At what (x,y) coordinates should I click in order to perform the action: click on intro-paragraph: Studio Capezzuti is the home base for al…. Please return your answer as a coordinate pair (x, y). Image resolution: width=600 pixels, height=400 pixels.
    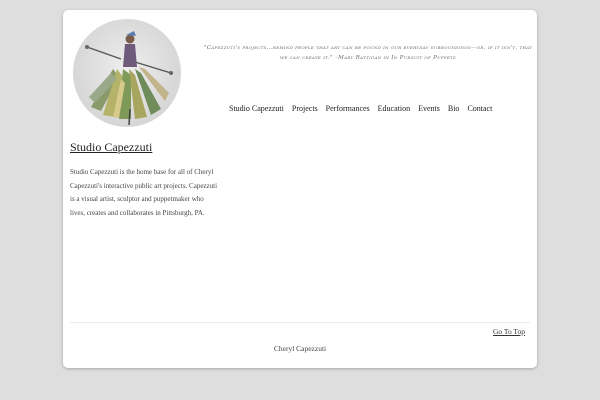
    Looking at the image, I should click on (144, 193).